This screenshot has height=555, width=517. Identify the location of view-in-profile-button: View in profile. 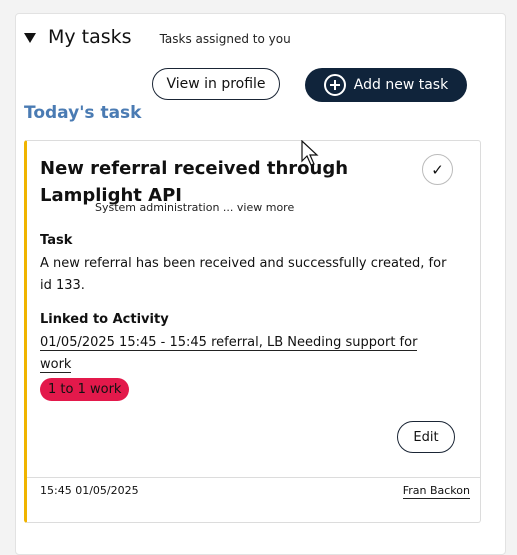
(216, 84).